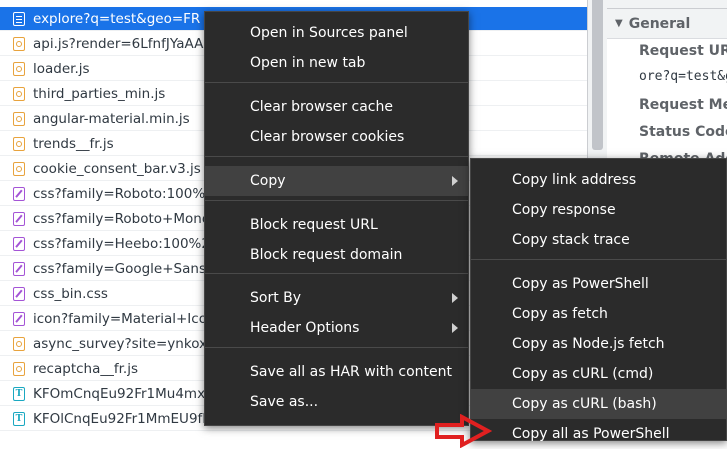 This screenshot has width=727, height=449. What do you see at coordinates (117, 168) in the screenshot?
I see `request-name: cookie_consent_bar.v3.js` at bounding box center [117, 168].